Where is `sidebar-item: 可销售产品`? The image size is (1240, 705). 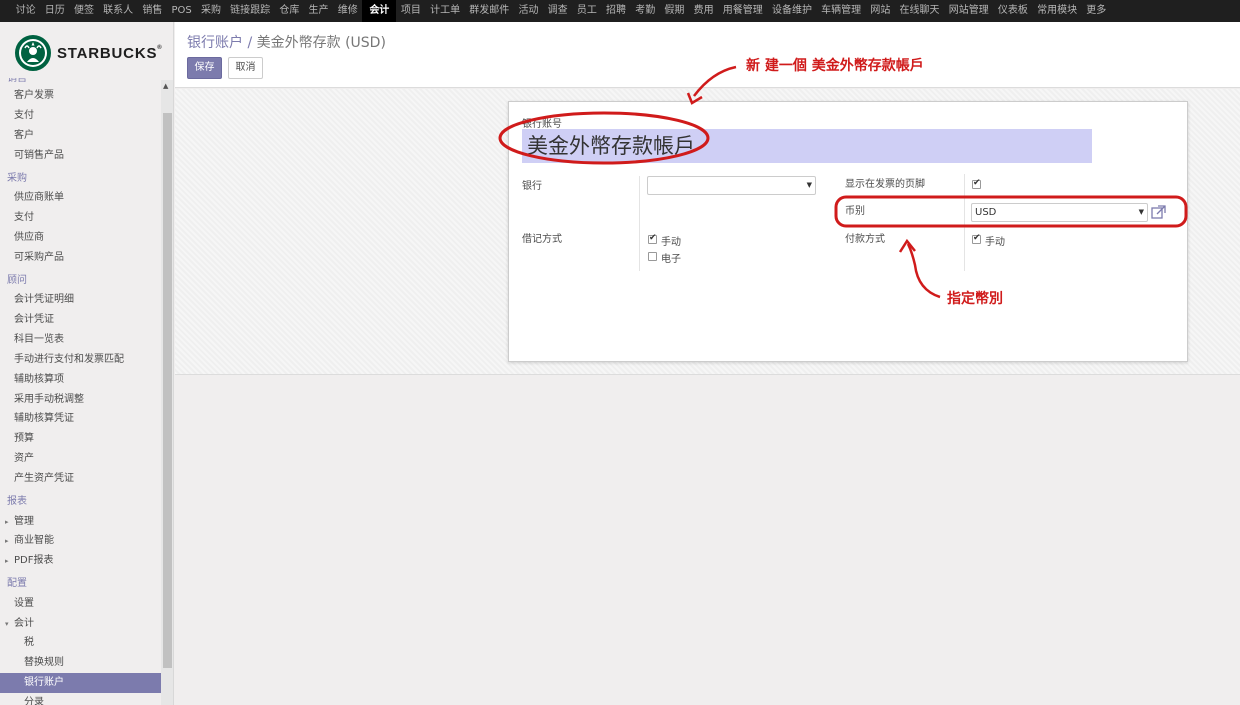 sidebar-item: 可销售产品 is located at coordinates (80, 156).